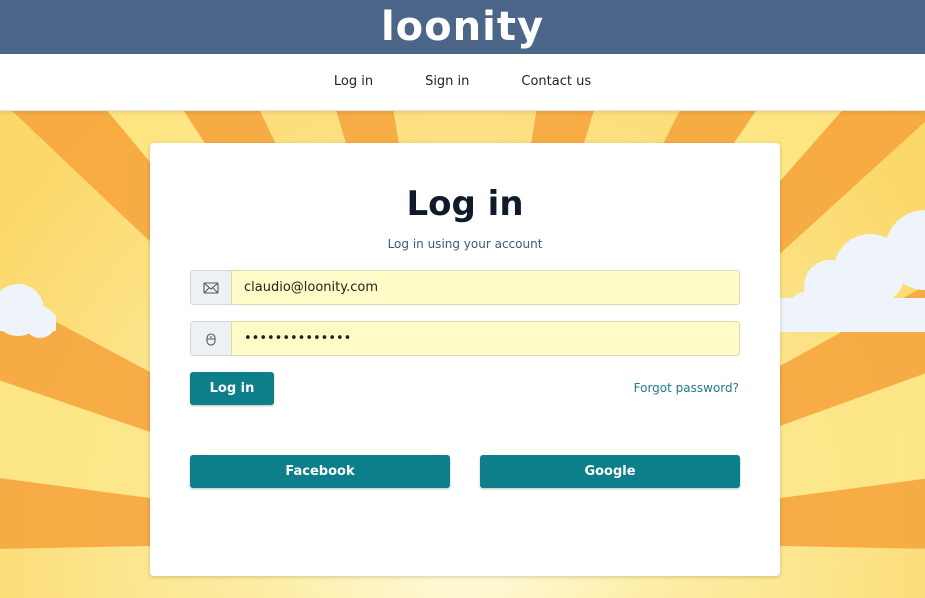 The width and height of the screenshot is (925, 598). I want to click on brand-logo-text: loonity, so click(462, 27).